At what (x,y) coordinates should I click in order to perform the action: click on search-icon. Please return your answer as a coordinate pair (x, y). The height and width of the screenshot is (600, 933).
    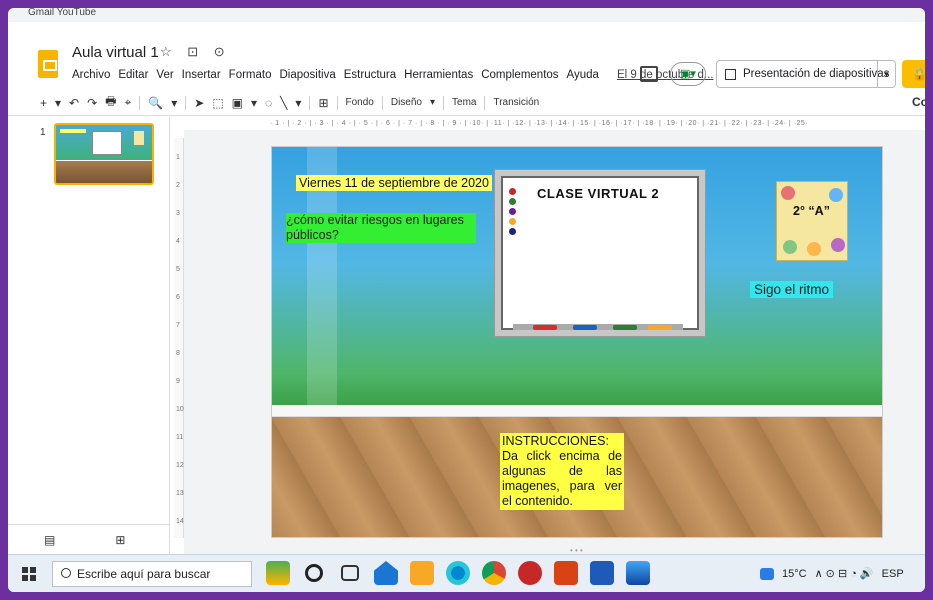
    Looking at the image, I should click on (66, 573).